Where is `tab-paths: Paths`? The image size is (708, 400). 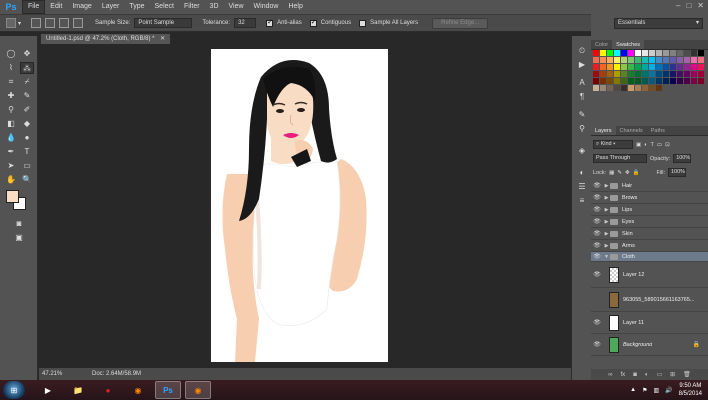 tab-paths: Paths is located at coordinates (658, 130).